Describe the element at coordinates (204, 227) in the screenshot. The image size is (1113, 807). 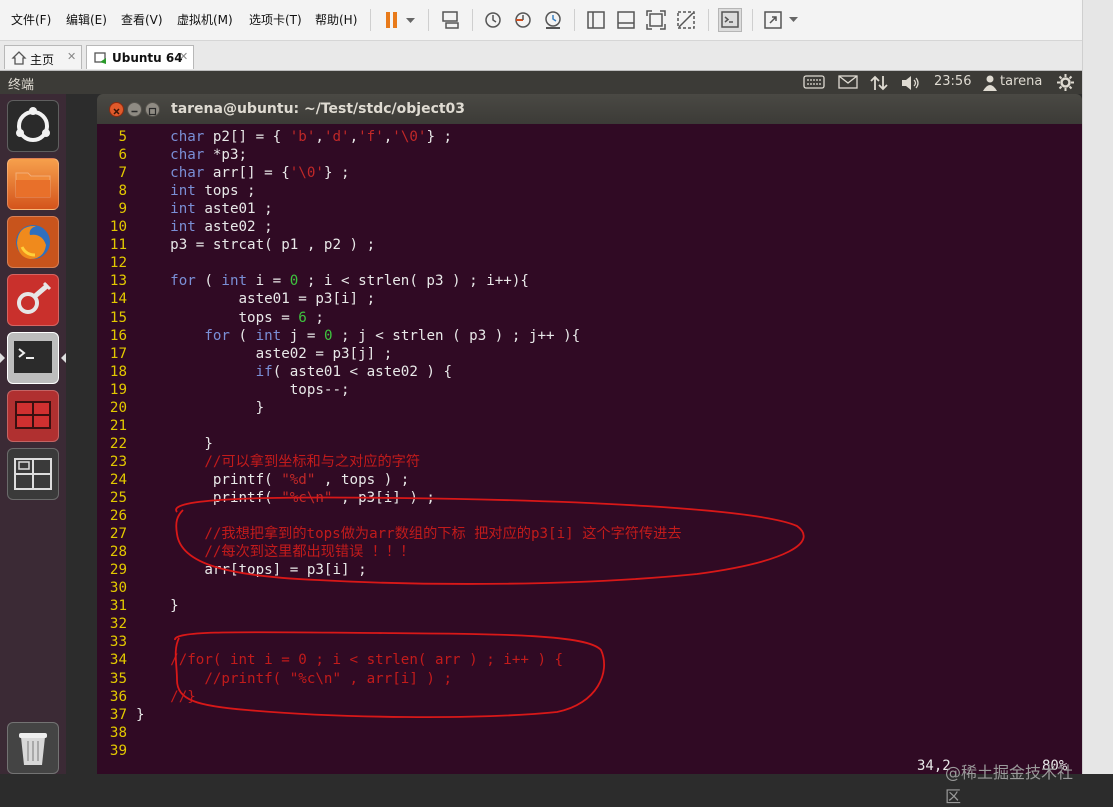
I see `code-text: int aste02 ;` at that location.